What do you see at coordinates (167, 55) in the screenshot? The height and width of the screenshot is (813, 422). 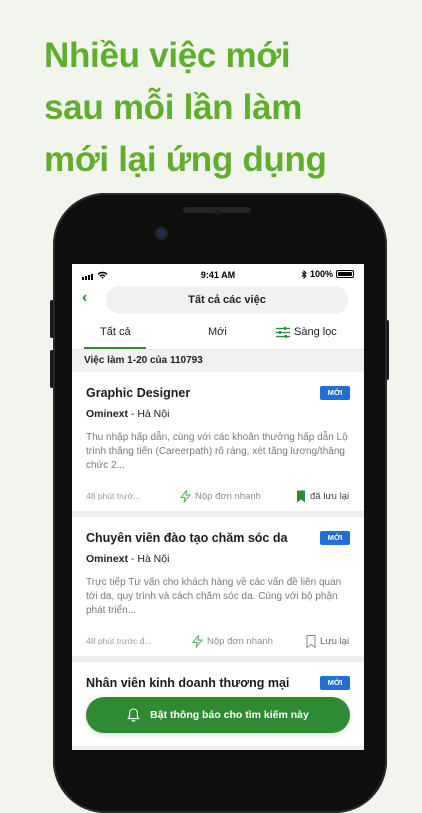 I see `headline-line-1: Nhiều việc mới` at bounding box center [167, 55].